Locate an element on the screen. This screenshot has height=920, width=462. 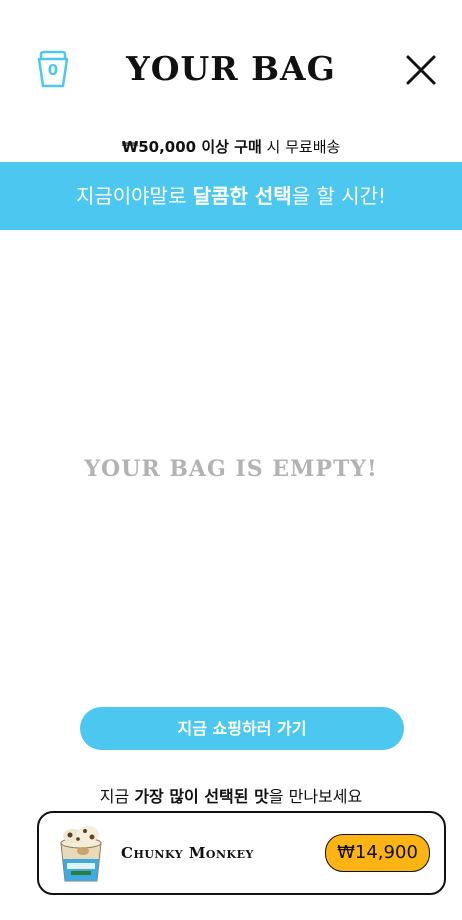
page-title: YOUR BAG is located at coordinates (231, 68).